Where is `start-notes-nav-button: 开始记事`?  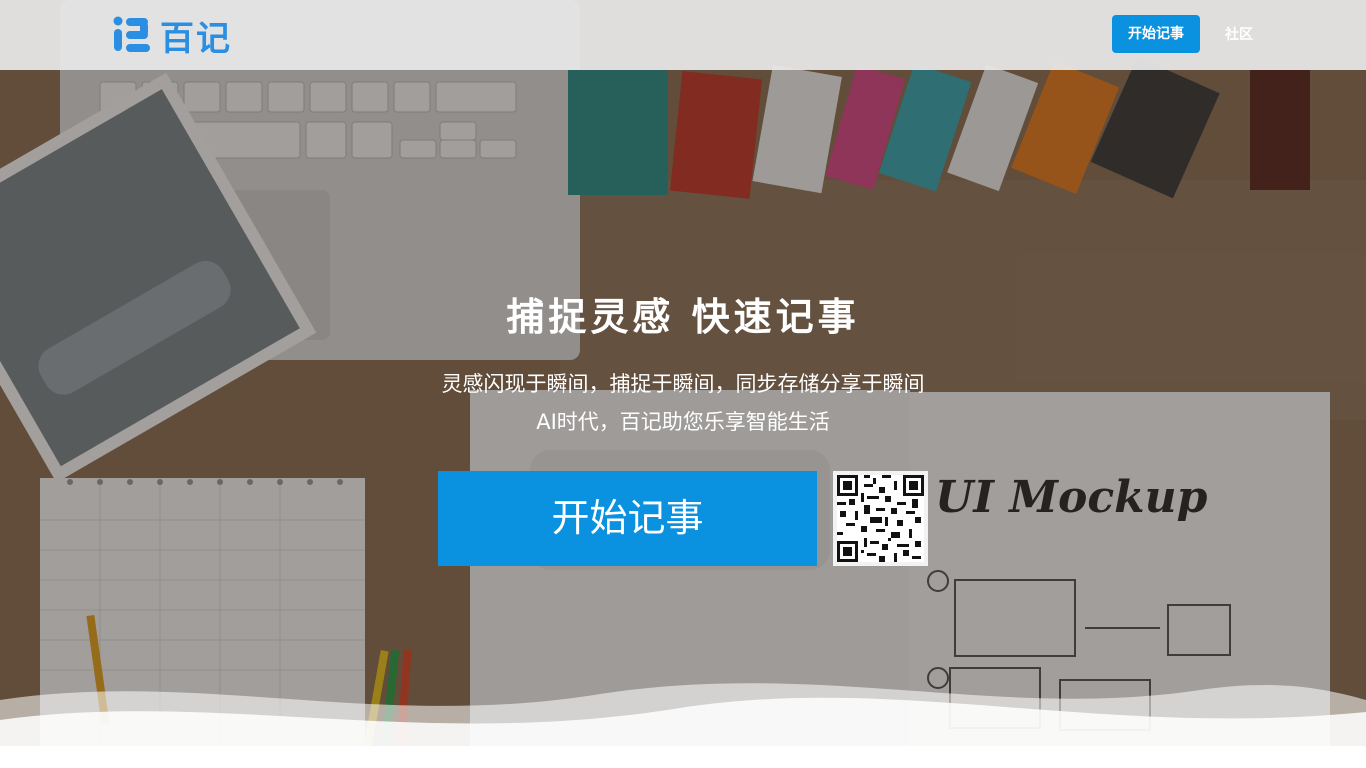 start-notes-nav-button: 开始记事 is located at coordinates (1156, 34).